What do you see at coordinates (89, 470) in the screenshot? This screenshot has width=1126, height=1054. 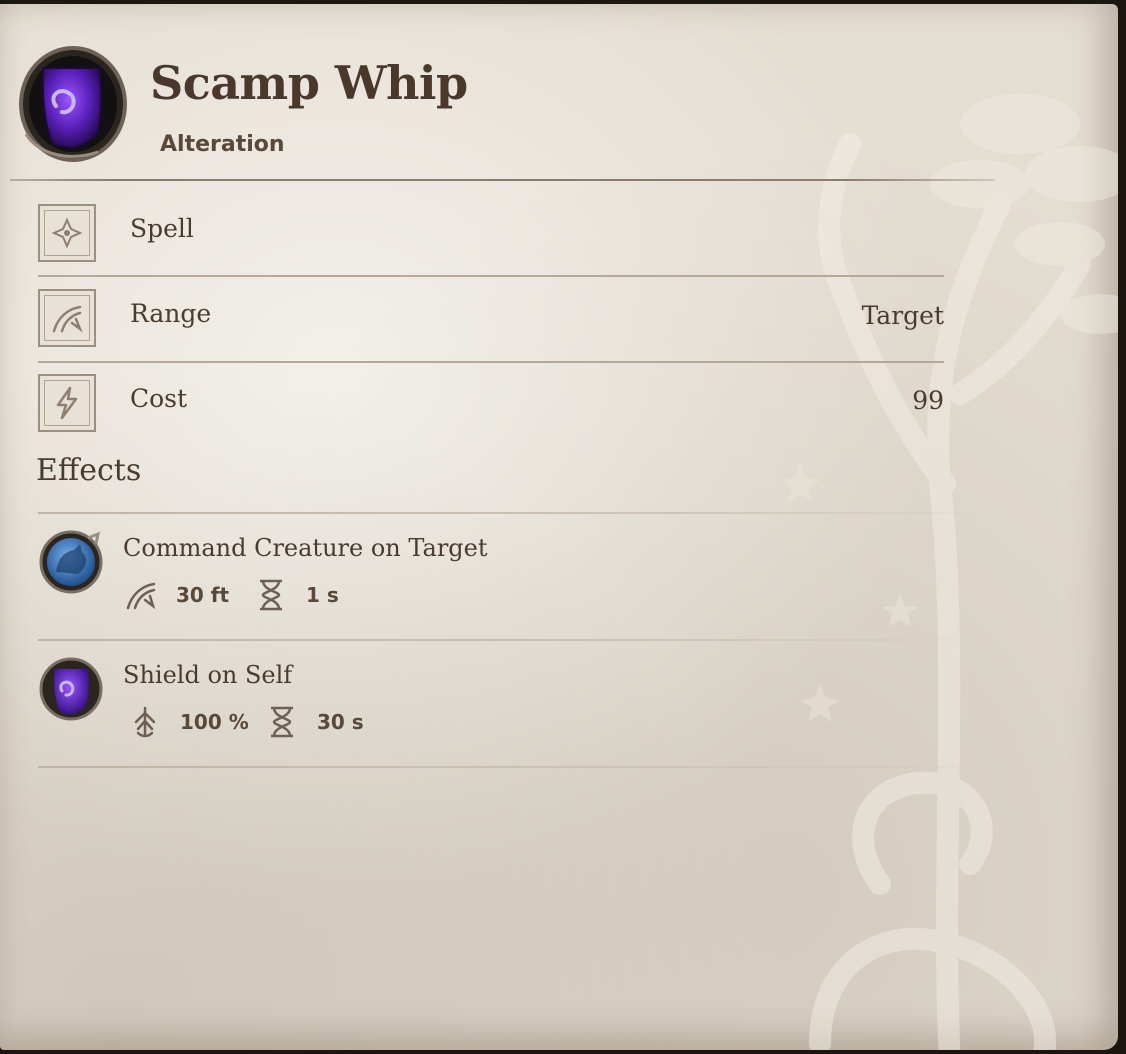 I see `effects-heading: Effects` at bounding box center [89, 470].